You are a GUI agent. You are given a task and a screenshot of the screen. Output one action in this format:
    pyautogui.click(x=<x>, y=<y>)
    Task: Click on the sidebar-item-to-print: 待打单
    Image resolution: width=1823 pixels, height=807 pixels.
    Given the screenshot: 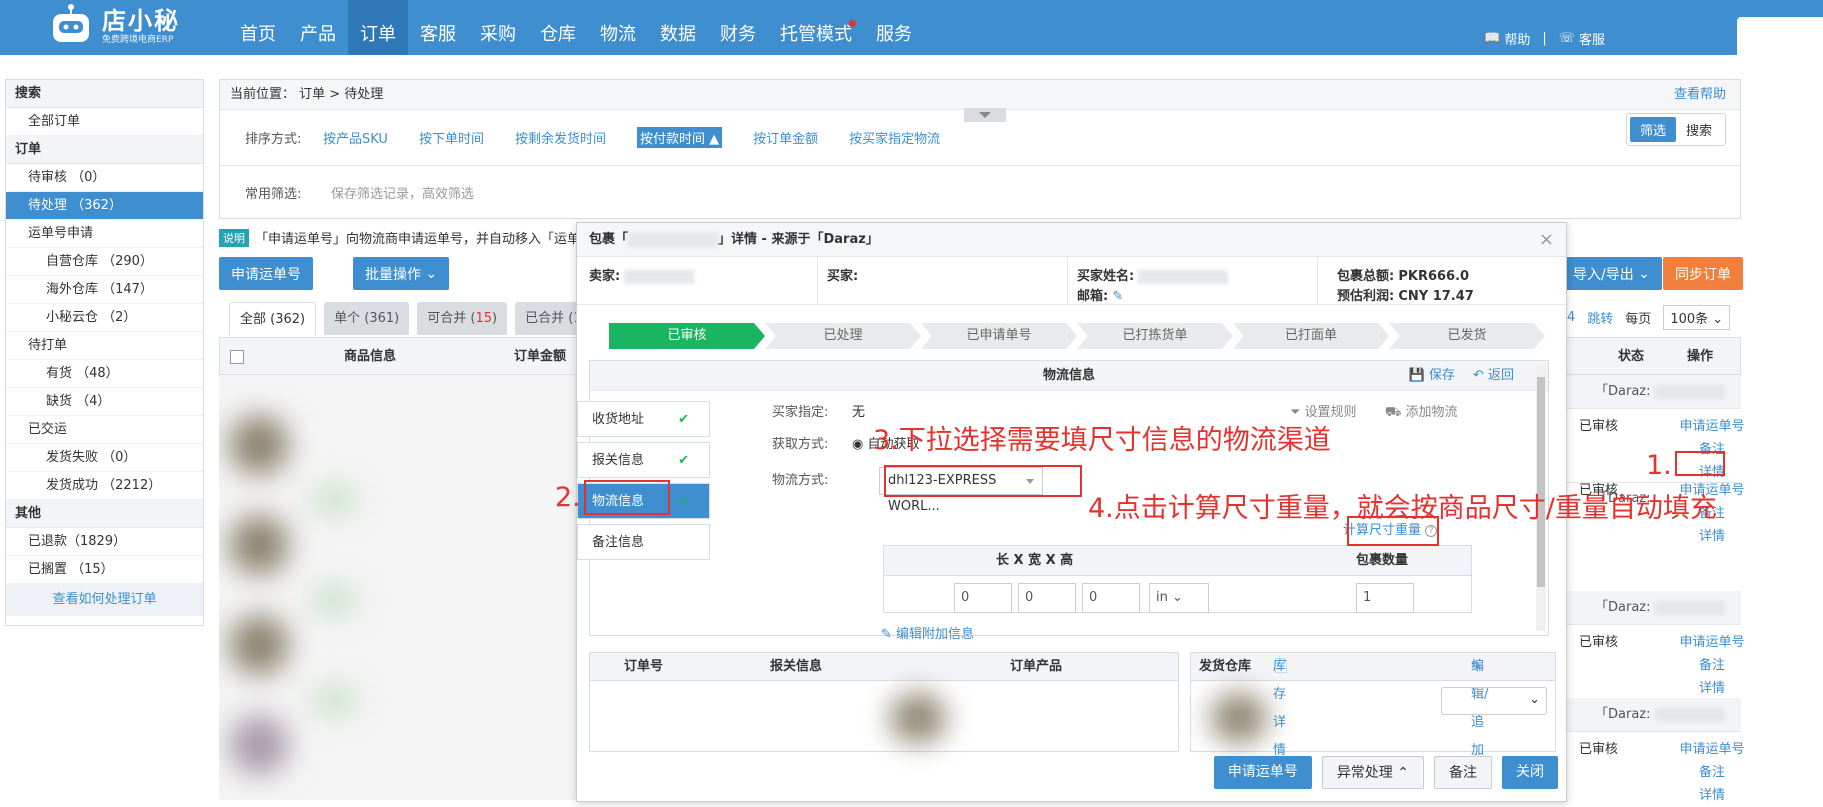 What is the action you would take?
    pyautogui.click(x=104, y=346)
    